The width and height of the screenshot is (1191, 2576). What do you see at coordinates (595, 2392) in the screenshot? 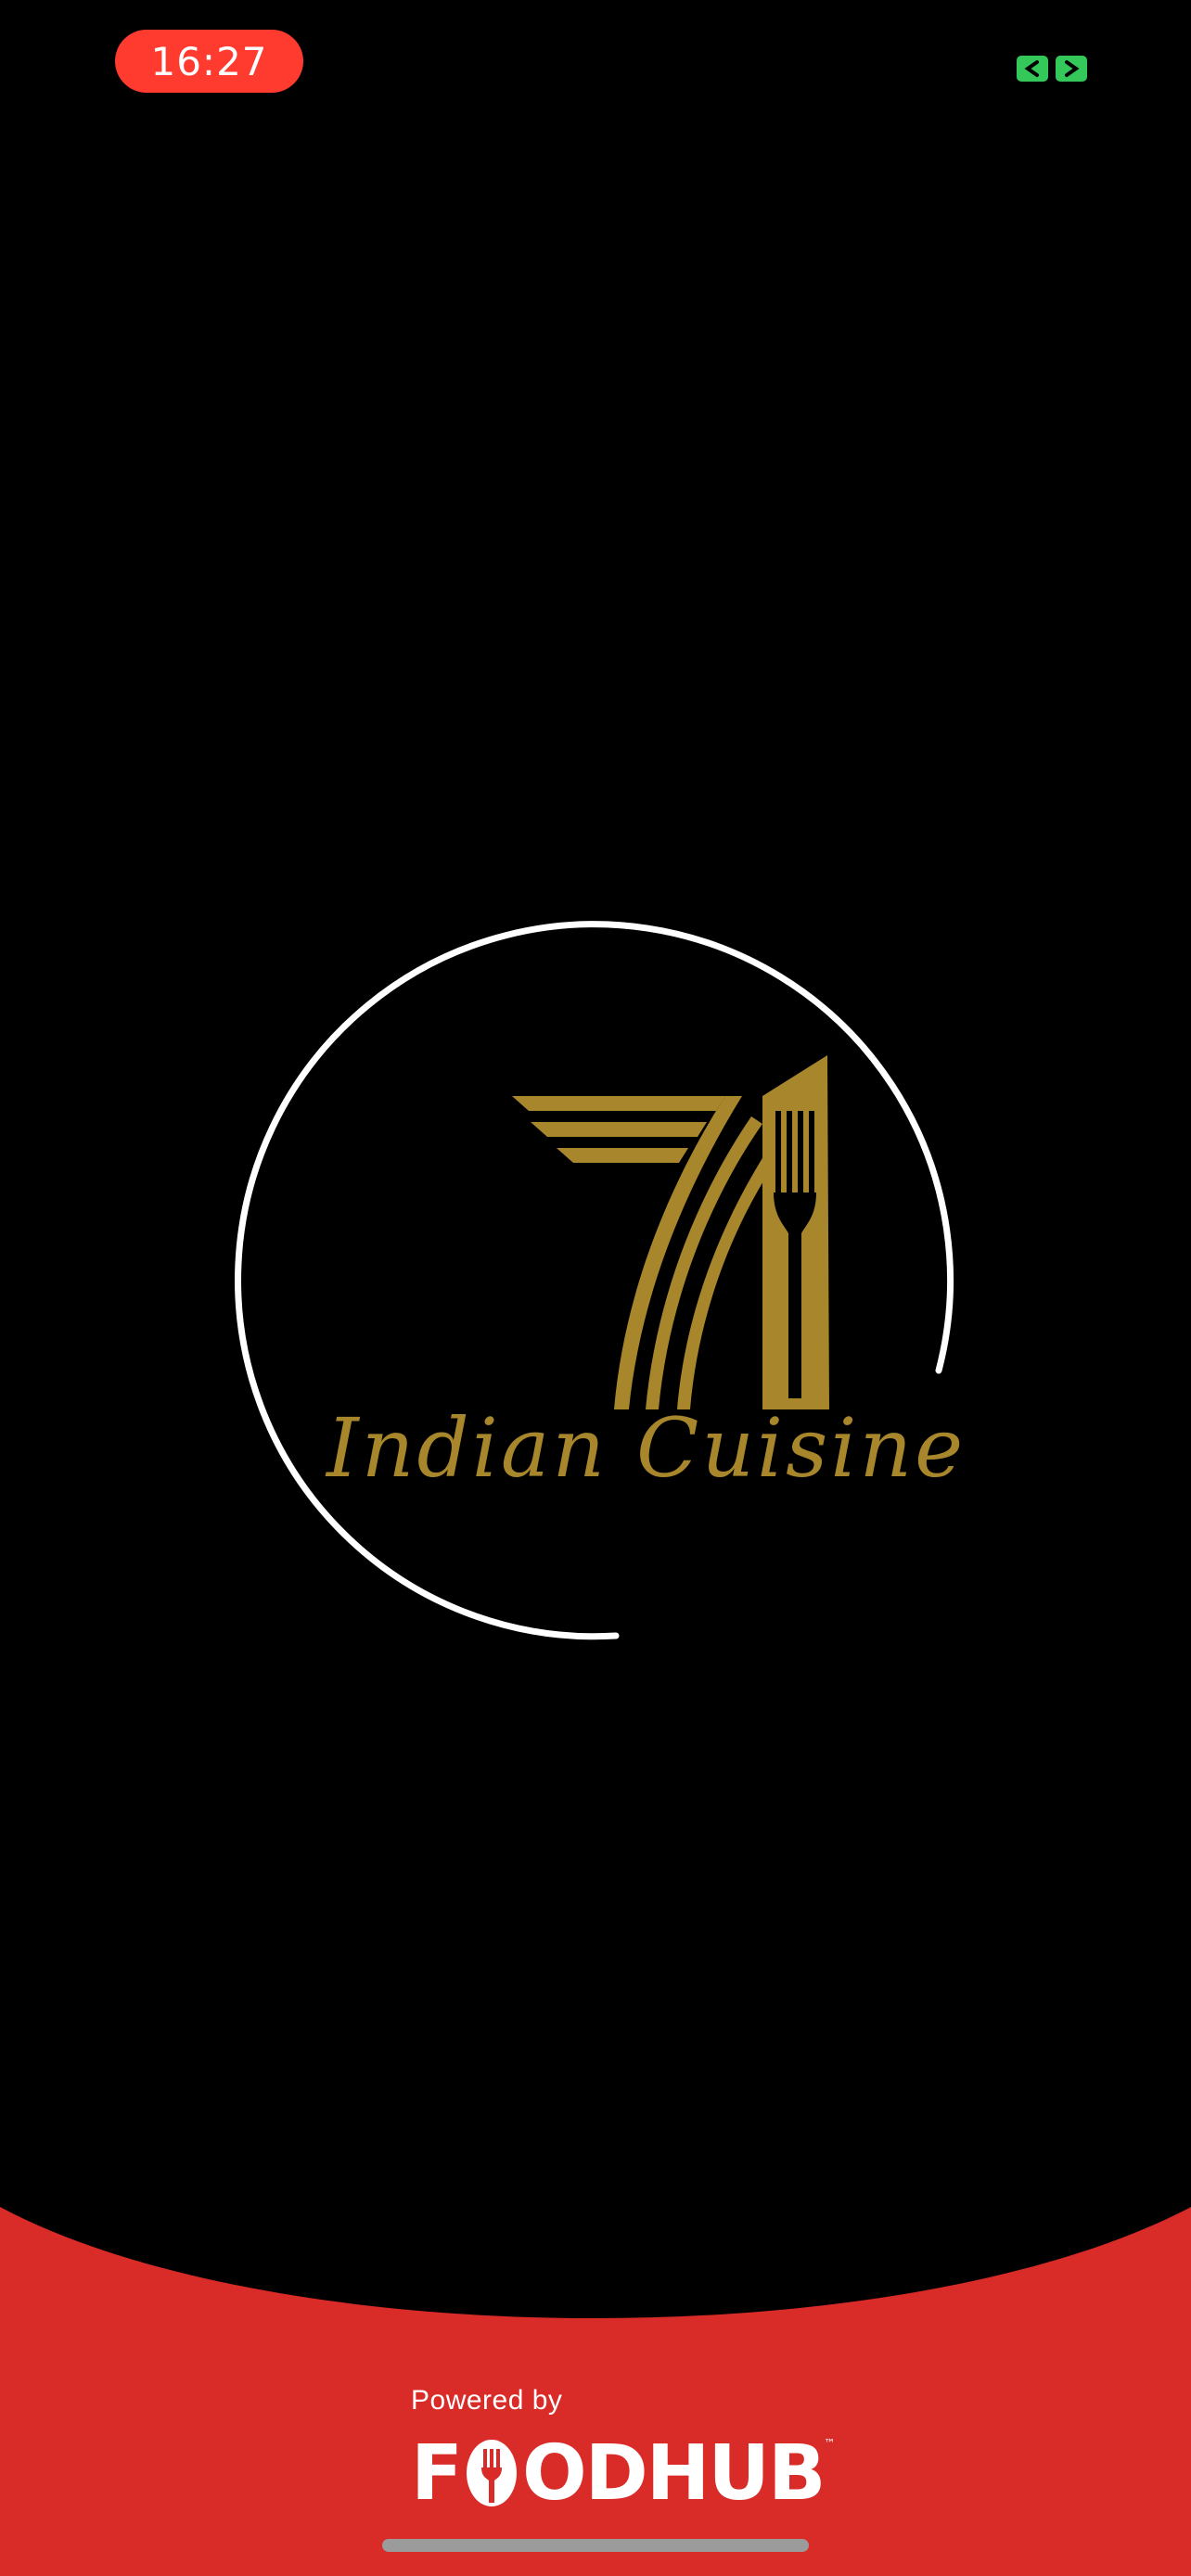
I see `footer-background` at bounding box center [595, 2392].